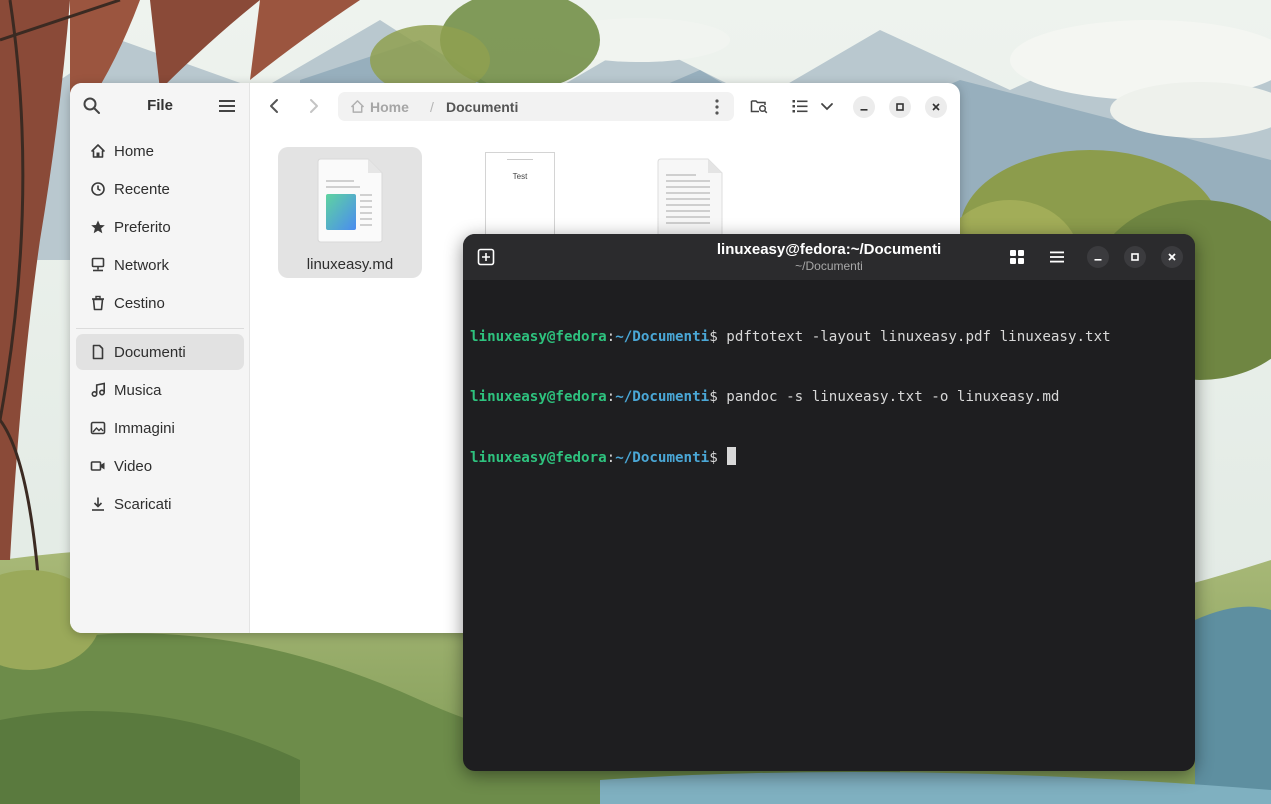 The image size is (1271, 804). Describe the element at coordinates (142, 227) in the screenshot. I see `sidebar-item-label: Preferito` at that location.